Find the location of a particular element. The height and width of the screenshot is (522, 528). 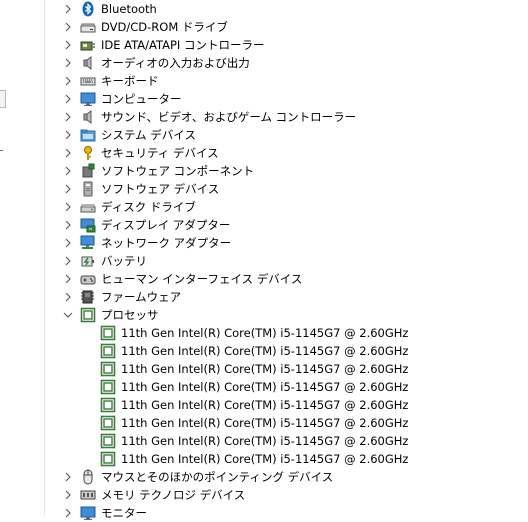

bluetooth-icon is located at coordinates (88, 9).